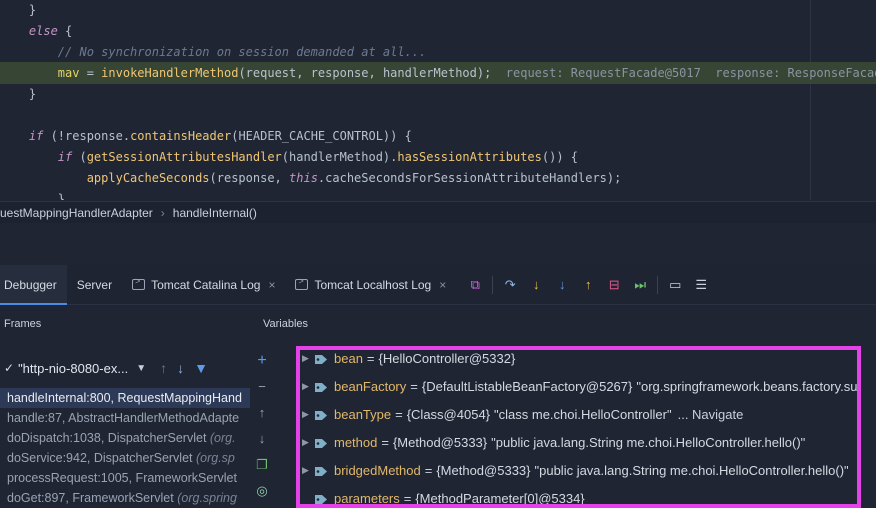 Image resolution: width=876 pixels, height=508 pixels. I want to click on toolbar-separator, so click(493, 284).